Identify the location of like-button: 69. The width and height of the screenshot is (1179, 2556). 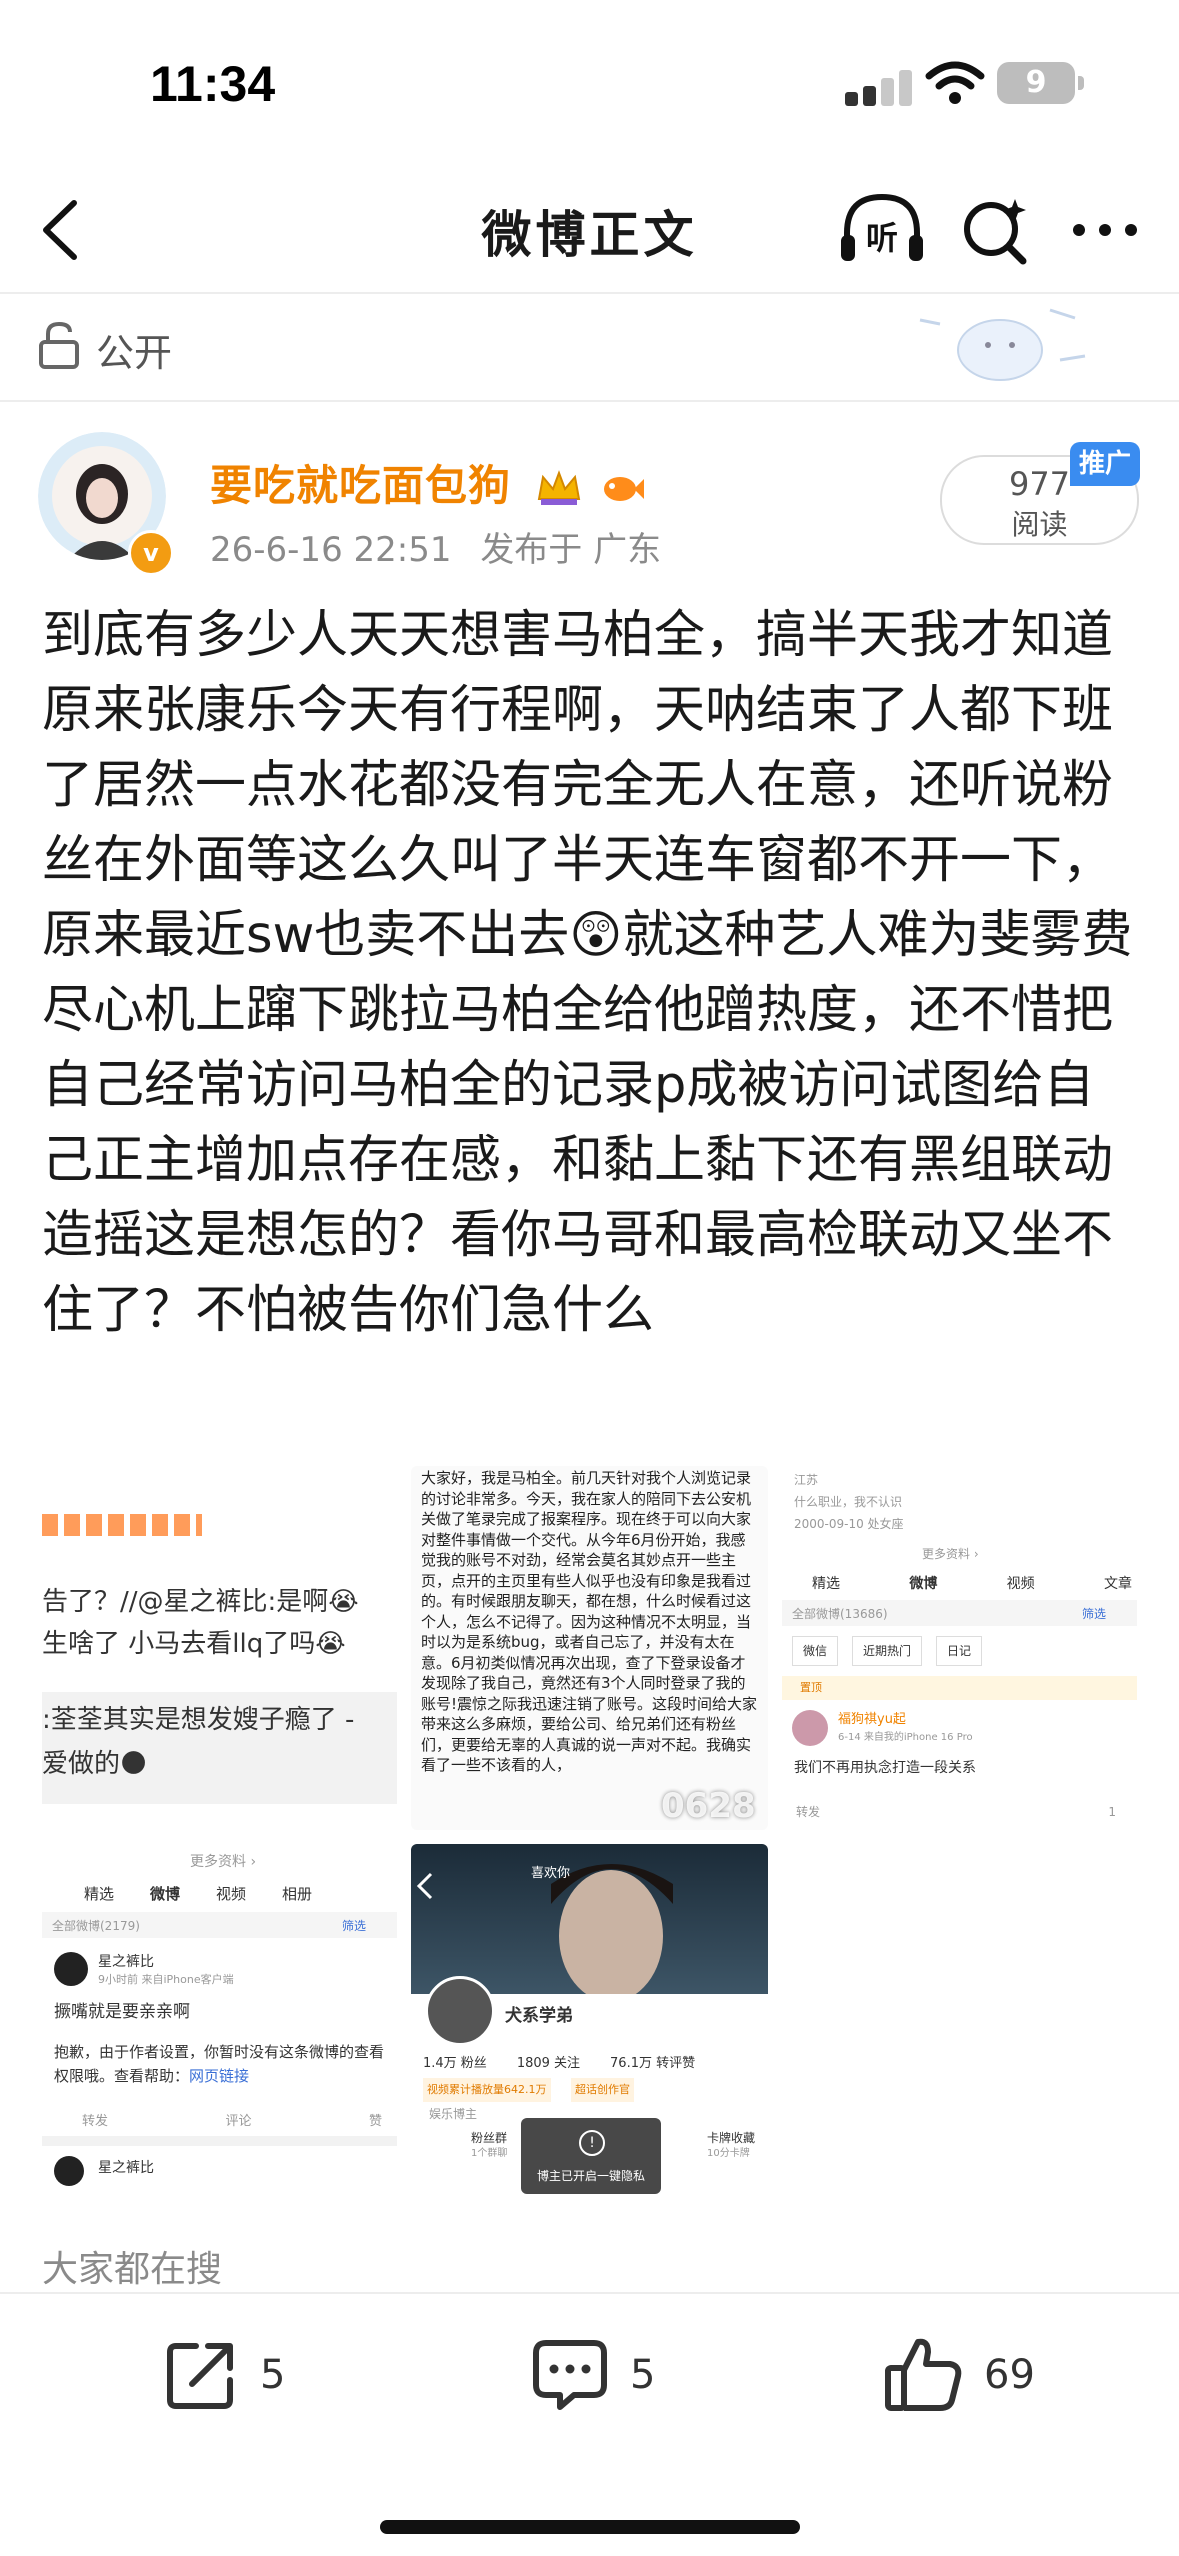
(958, 2375).